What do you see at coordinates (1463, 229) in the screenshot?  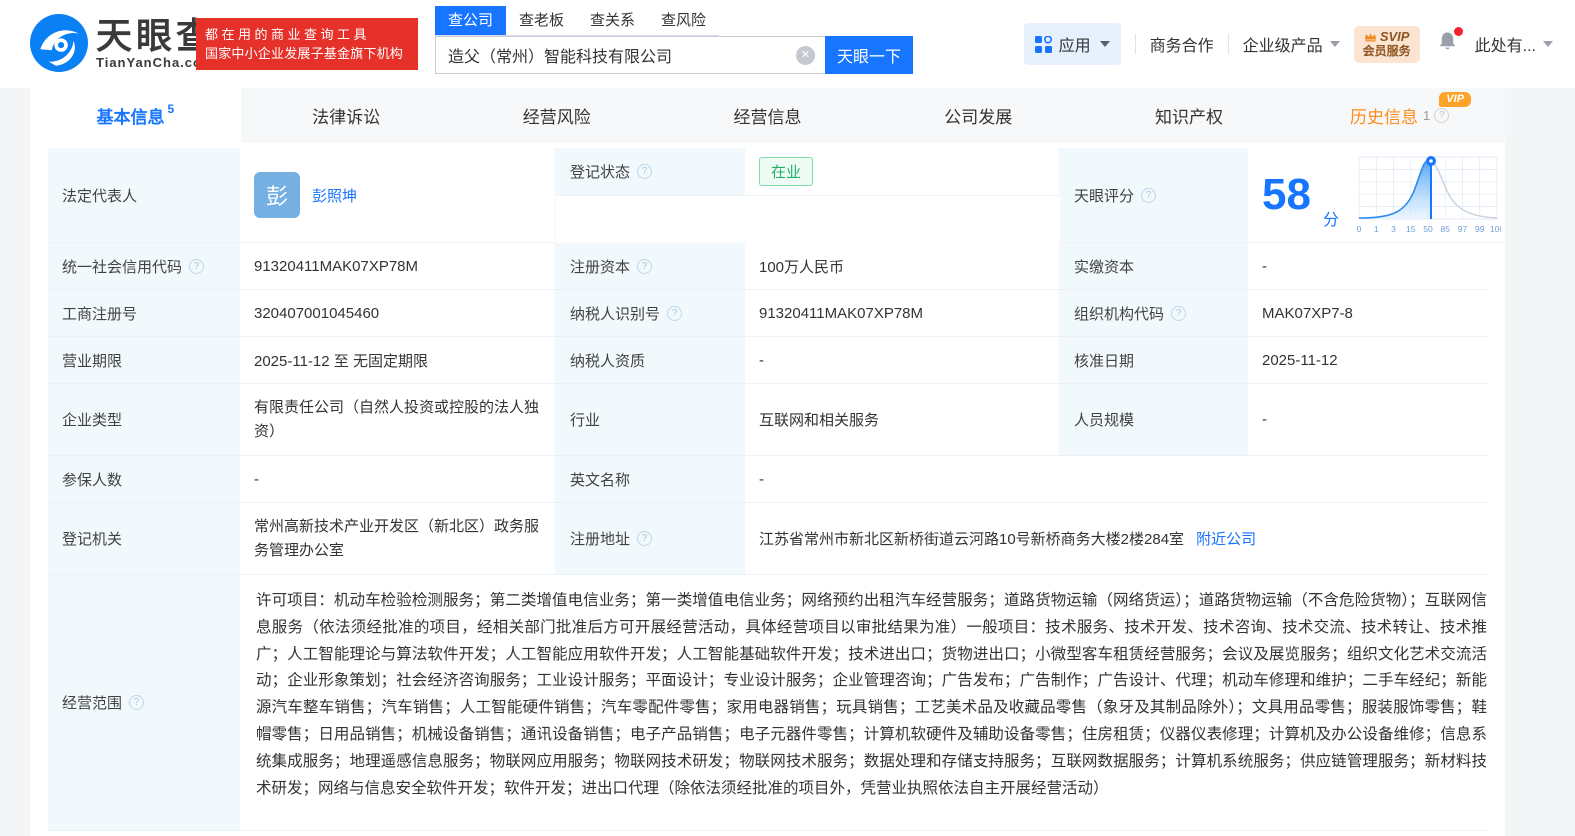 I see `svg-text: 97` at bounding box center [1463, 229].